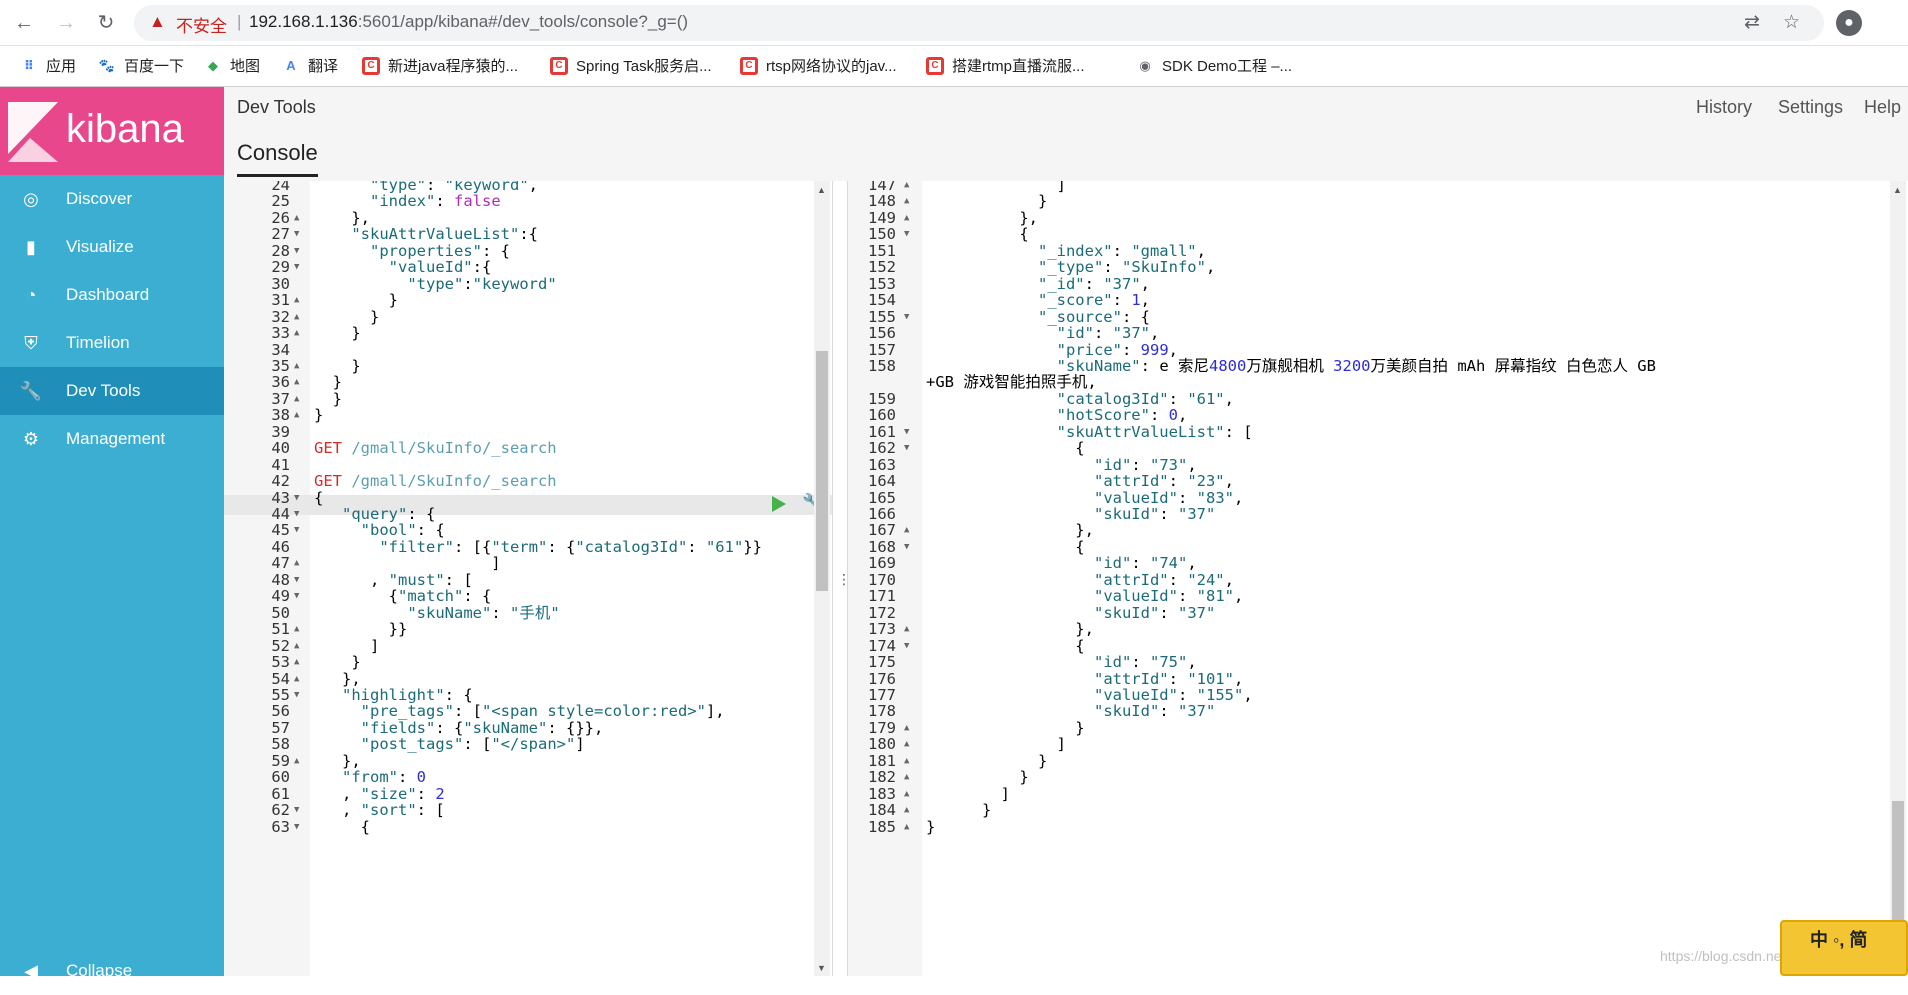 The width and height of the screenshot is (1908, 995). I want to click on profile-avatar-icon: ●, so click(1849, 23).